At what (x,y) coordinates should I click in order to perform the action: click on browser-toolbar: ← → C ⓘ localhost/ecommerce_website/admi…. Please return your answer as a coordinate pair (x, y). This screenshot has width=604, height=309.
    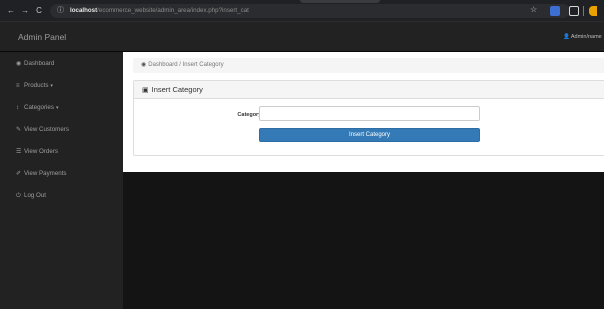
    Looking at the image, I should click on (302, 11).